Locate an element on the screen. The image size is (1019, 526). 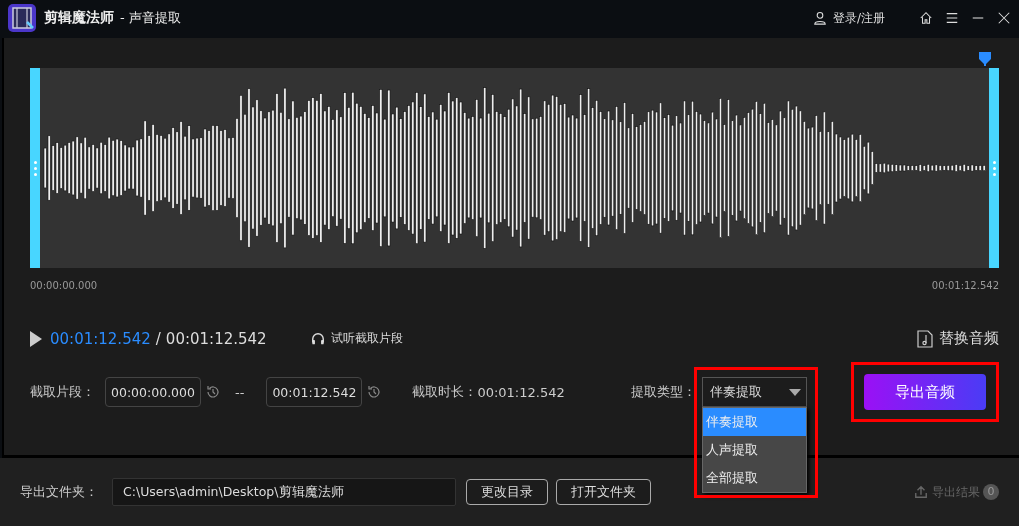
duration-label: 截取时长： is located at coordinates (445, 392).